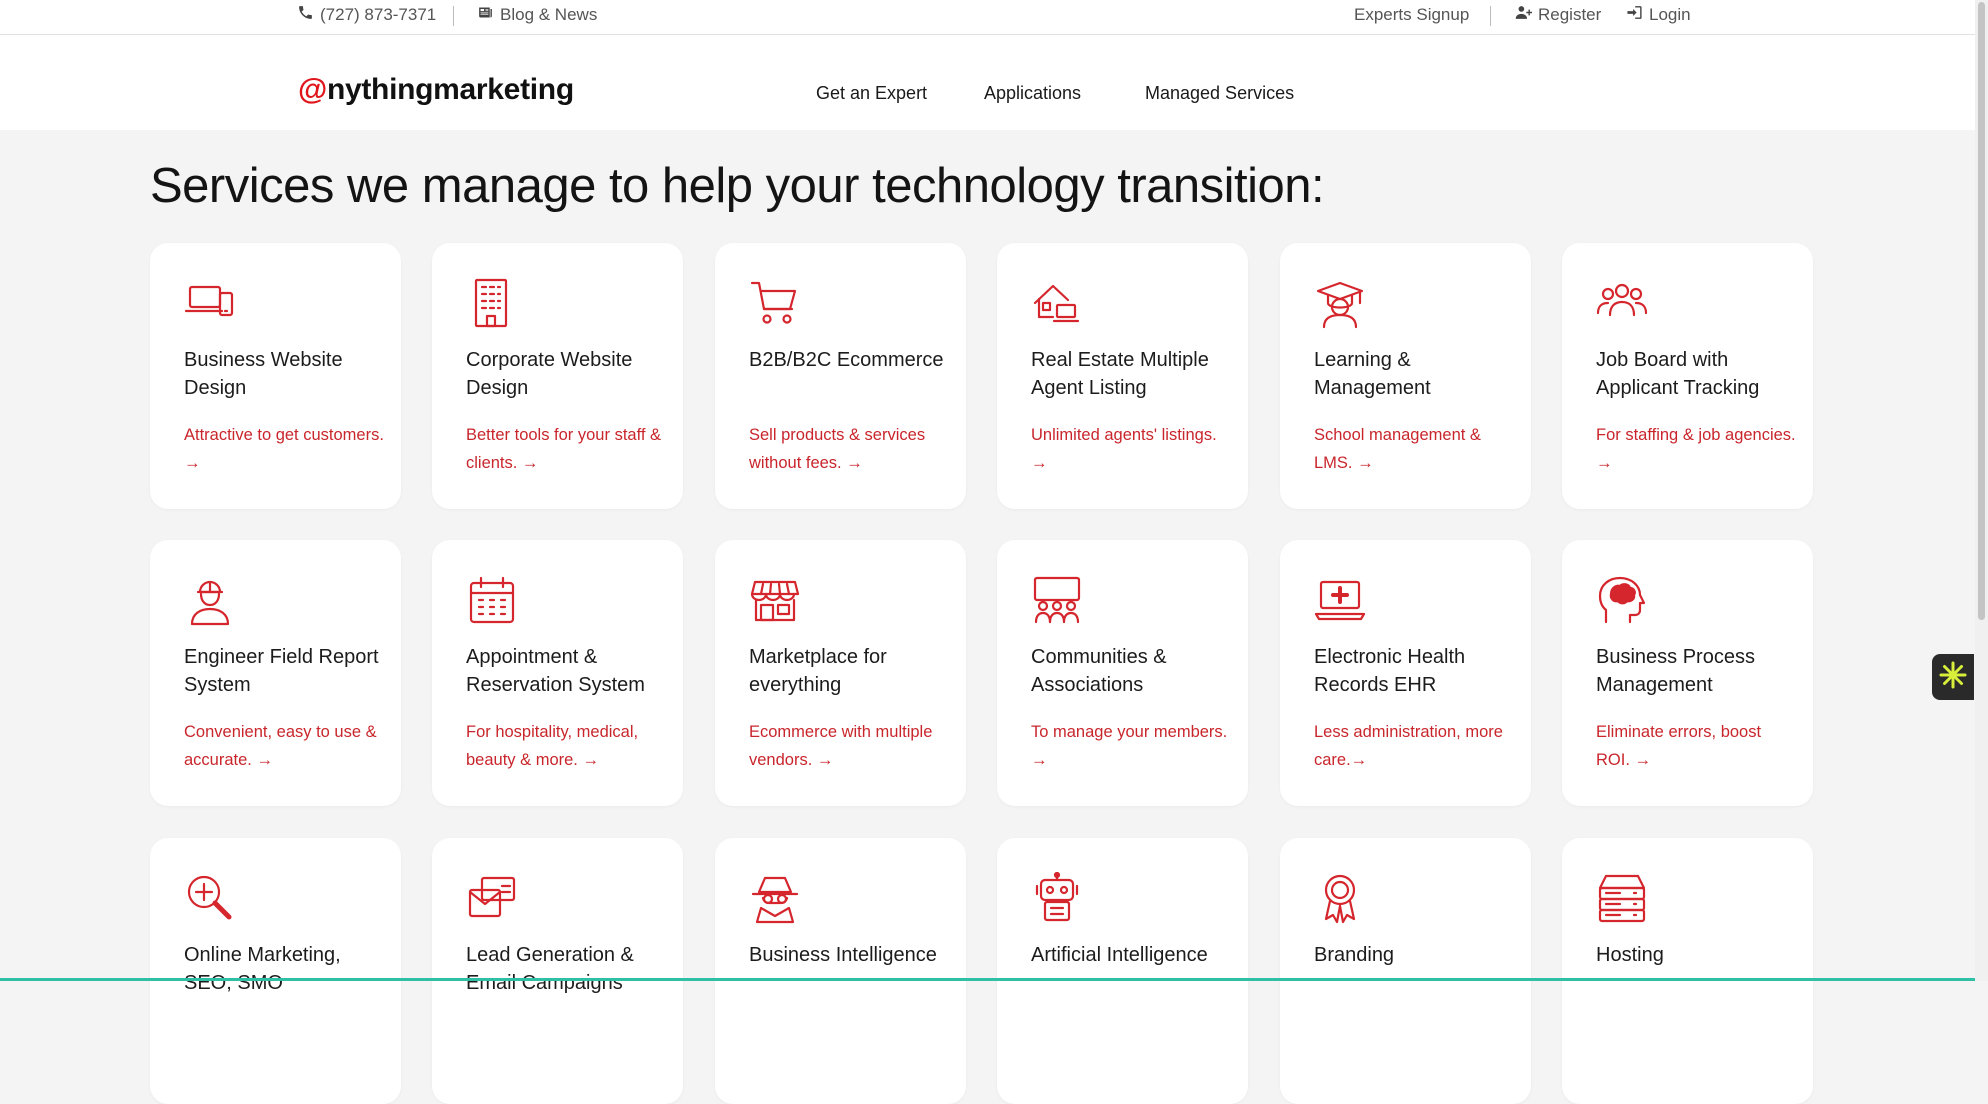  Describe the element at coordinates (1099, 671) in the screenshot. I see `service-card-title: Communities & Associations` at that location.